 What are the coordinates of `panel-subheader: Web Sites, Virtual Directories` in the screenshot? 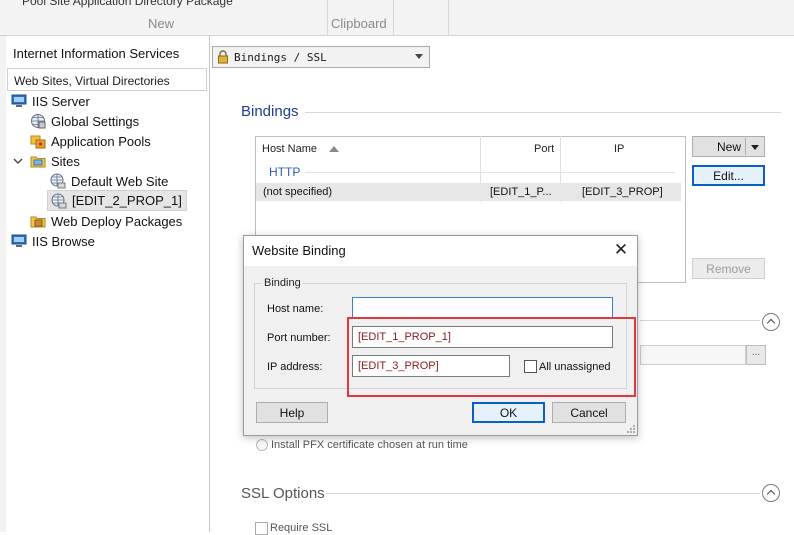 It's located at (107, 79).